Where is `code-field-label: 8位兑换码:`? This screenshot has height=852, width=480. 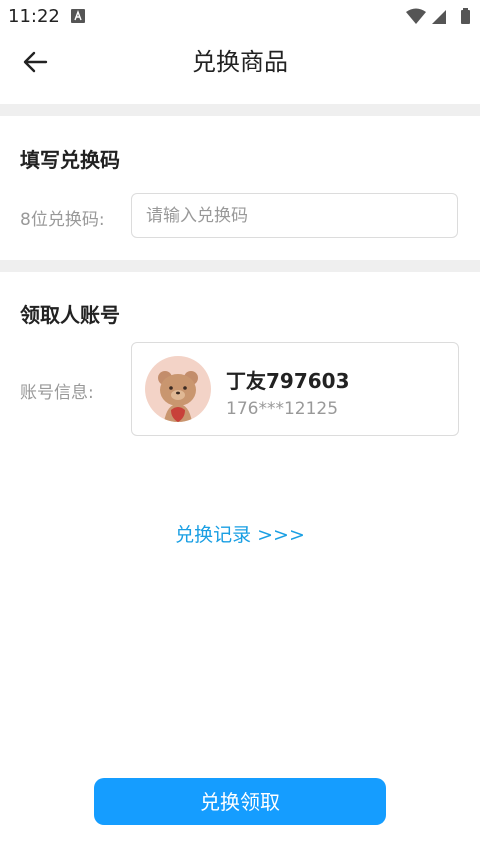 code-field-label: 8位兑换码: is located at coordinates (62, 220).